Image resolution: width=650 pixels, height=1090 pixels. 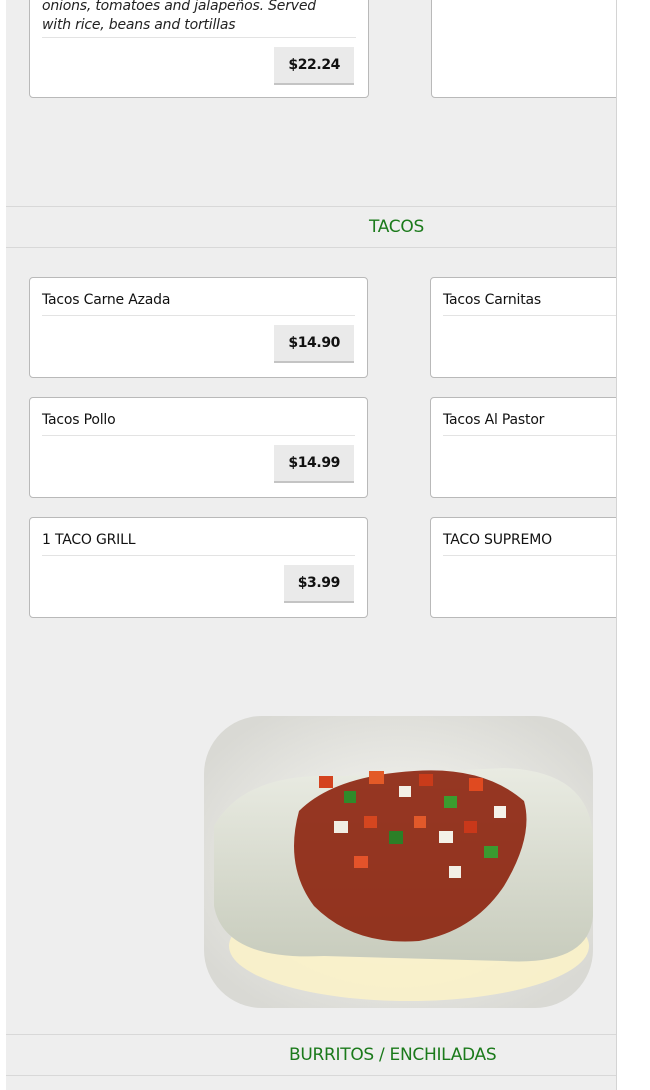 What do you see at coordinates (311, 227) in the screenshot?
I see `section-header-tacos: TACOS` at bounding box center [311, 227].